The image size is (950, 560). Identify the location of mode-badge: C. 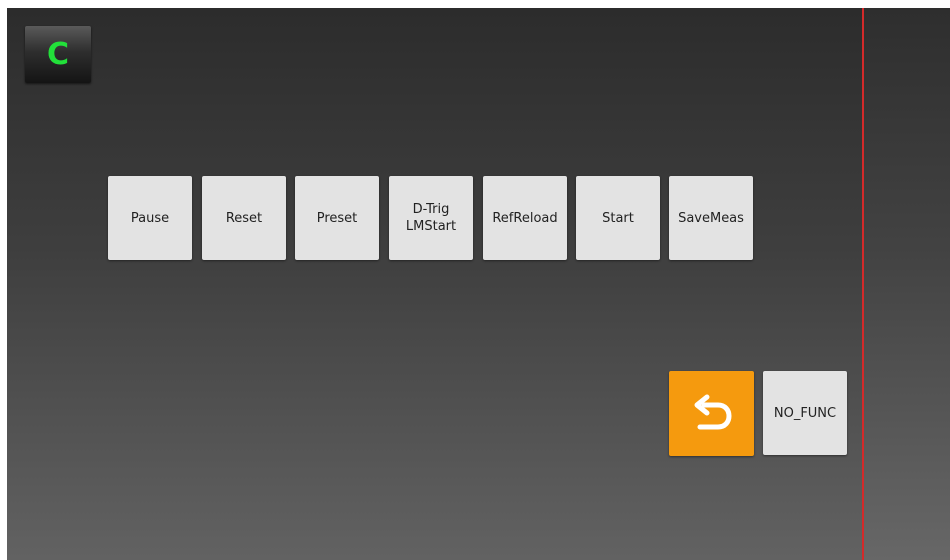
(58, 54).